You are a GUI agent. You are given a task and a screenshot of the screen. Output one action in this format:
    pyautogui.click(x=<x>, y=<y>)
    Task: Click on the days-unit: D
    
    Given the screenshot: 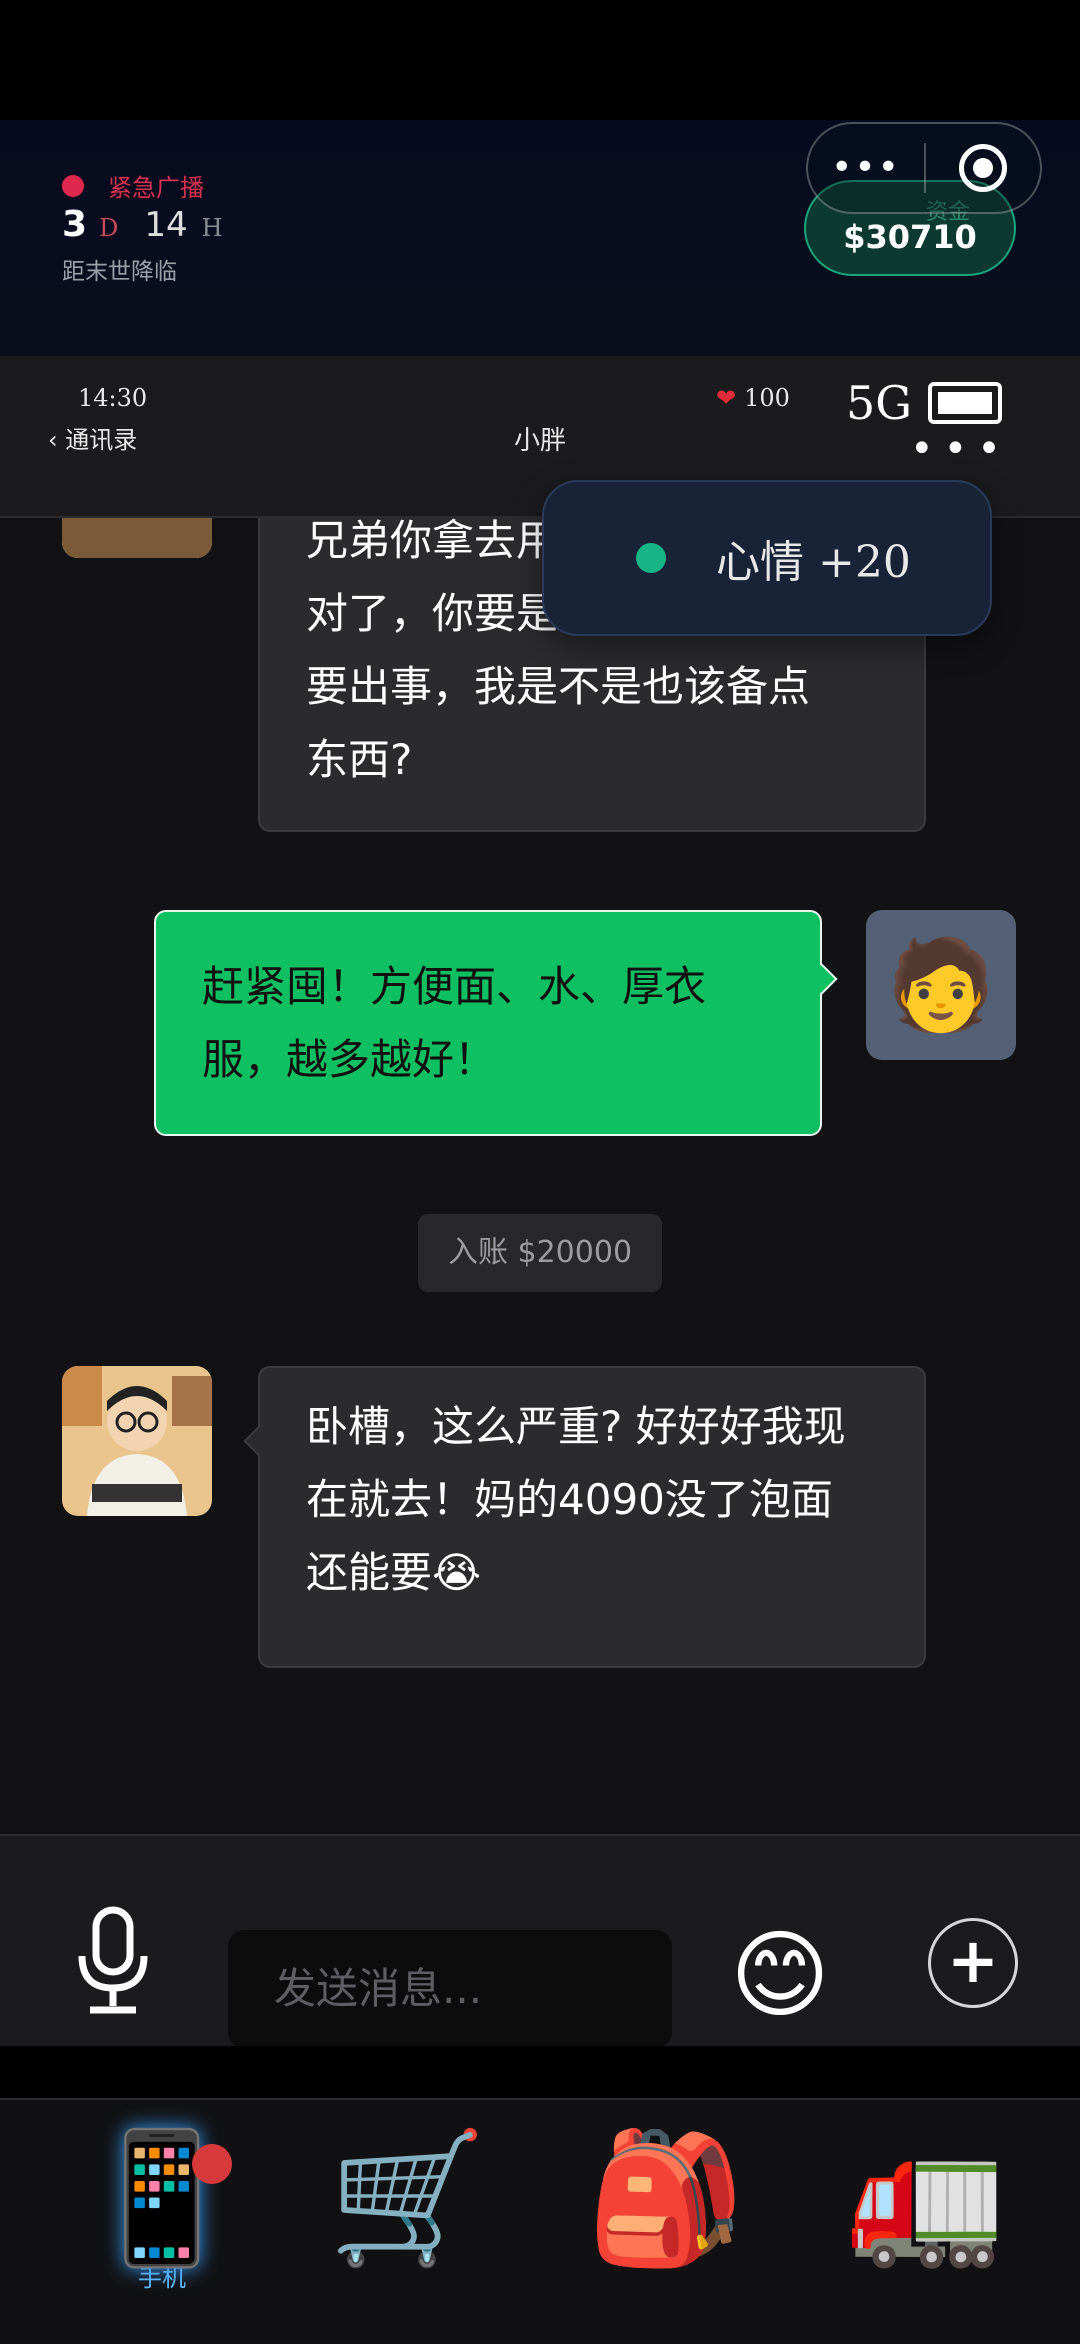 What is the action you would take?
    pyautogui.click(x=109, y=228)
    